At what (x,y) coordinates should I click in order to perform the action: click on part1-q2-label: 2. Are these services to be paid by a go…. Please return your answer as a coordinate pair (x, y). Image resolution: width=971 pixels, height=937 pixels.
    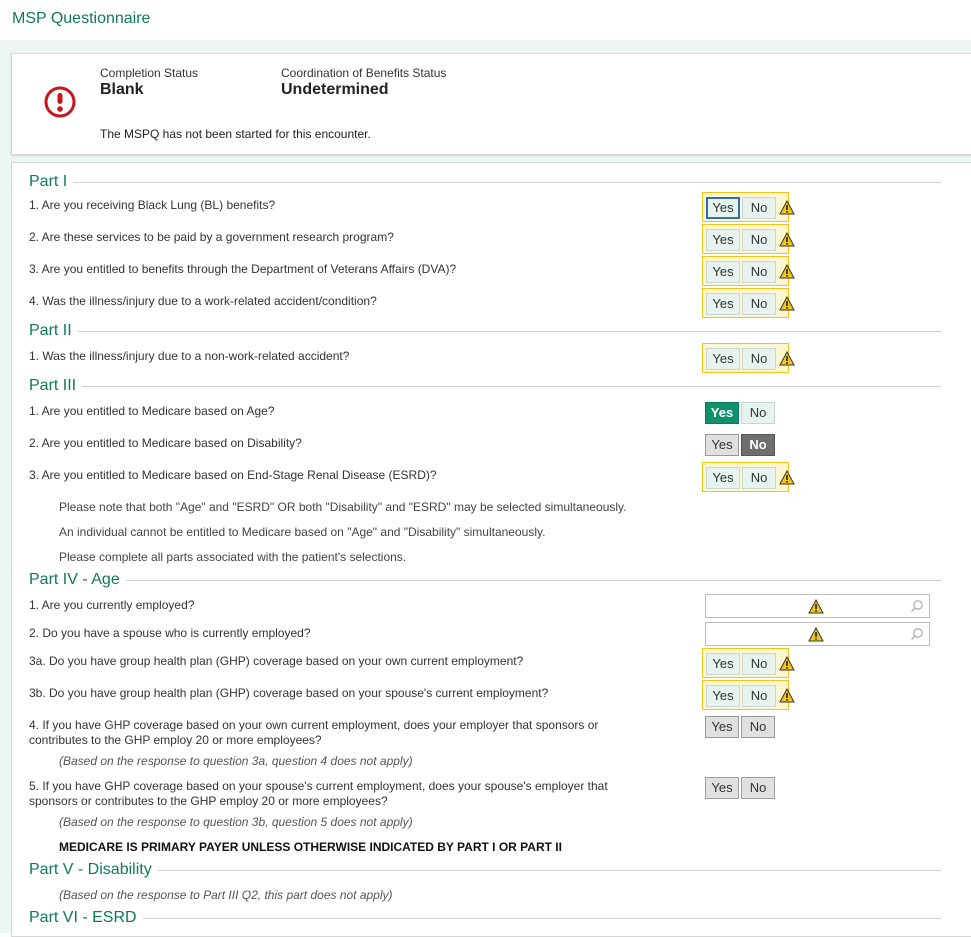
    Looking at the image, I should click on (211, 237).